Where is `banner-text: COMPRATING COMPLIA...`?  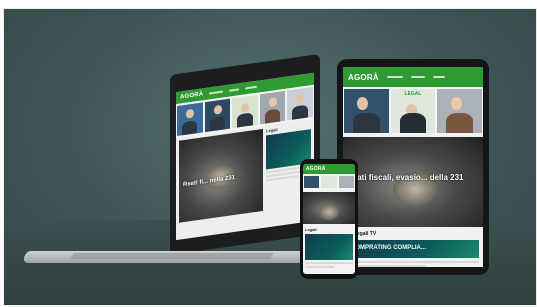
banner-text: COMPRATING COMPLIA... is located at coordinates (388, 248).